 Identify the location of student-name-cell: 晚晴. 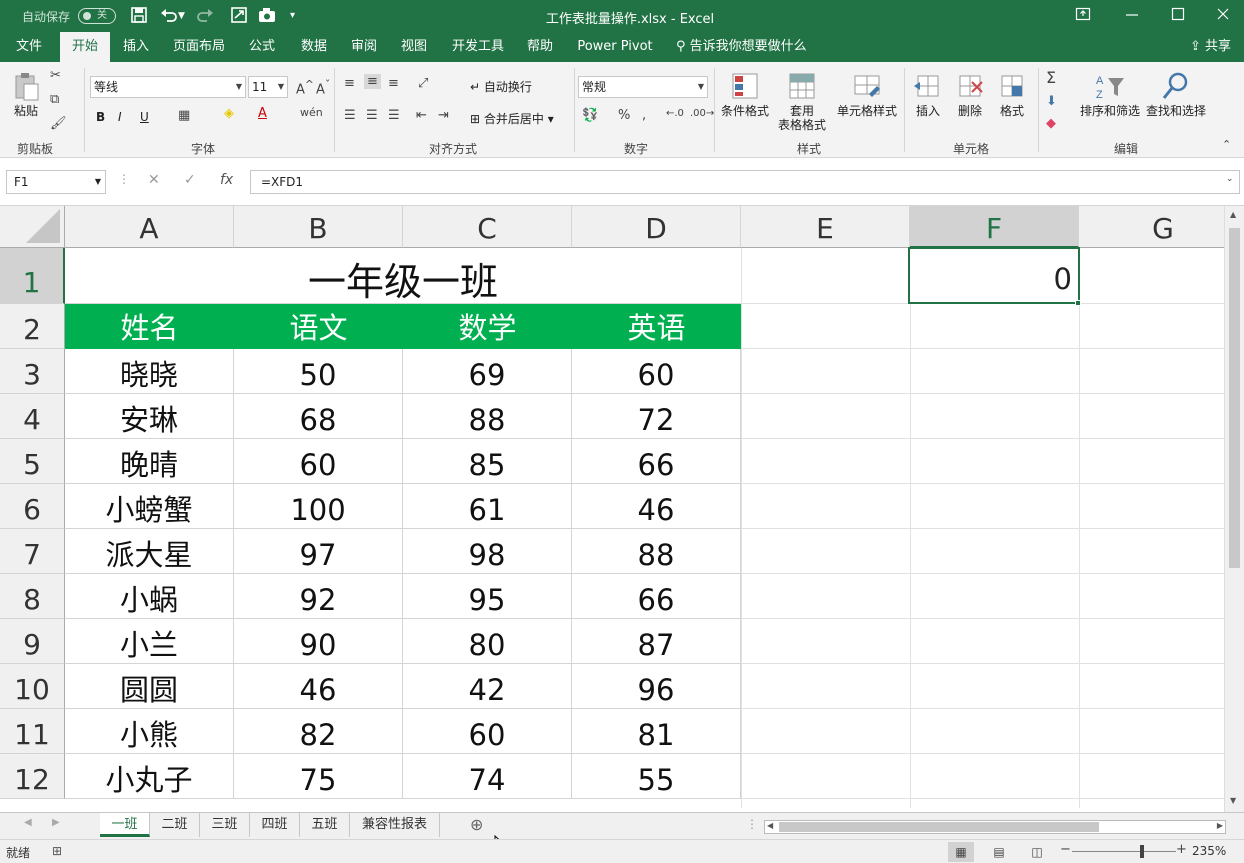
(149, 461).